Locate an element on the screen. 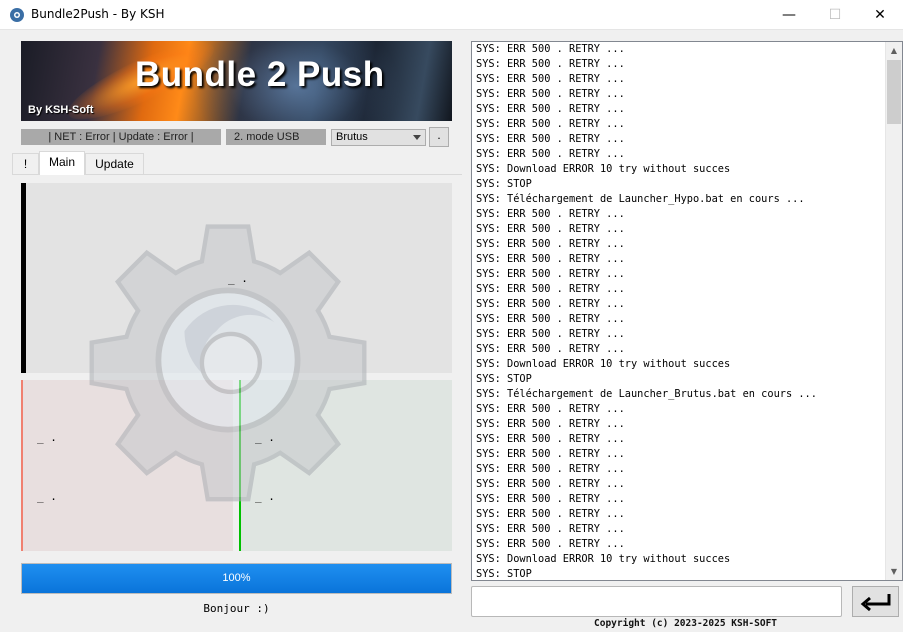 The width and height of the screenshot is (903, 632). profile-dropdown-value: Brutus is located at coordinates (352, 137).